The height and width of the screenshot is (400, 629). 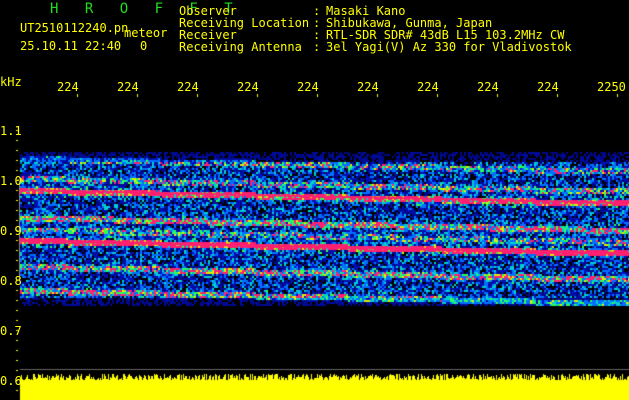 I want to click on x-tick-label: 2241, so click(x=68, y=87).